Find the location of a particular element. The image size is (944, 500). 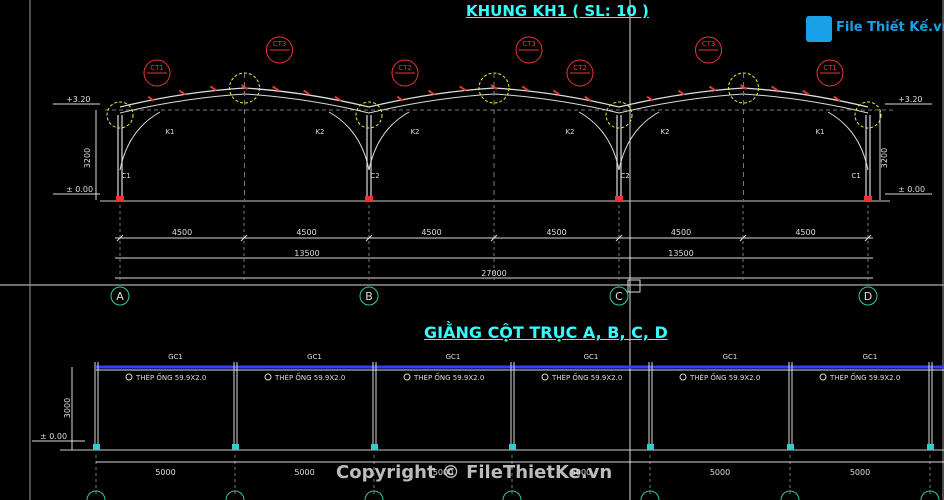

bracing-title: GIẰNG CỘT TRỤC A, B, C, D is located at coordinates (546, 332).